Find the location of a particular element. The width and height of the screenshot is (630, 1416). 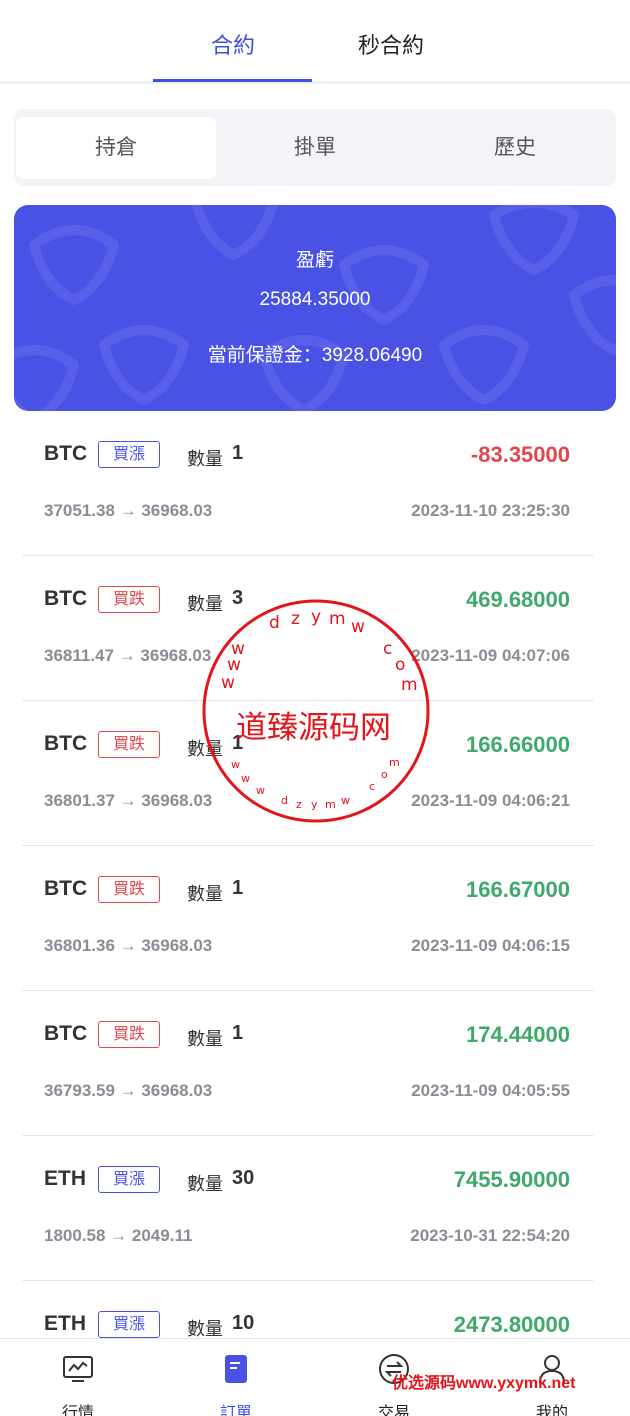

order-pnl: 166.66000 is located at coordinates (518, 744).